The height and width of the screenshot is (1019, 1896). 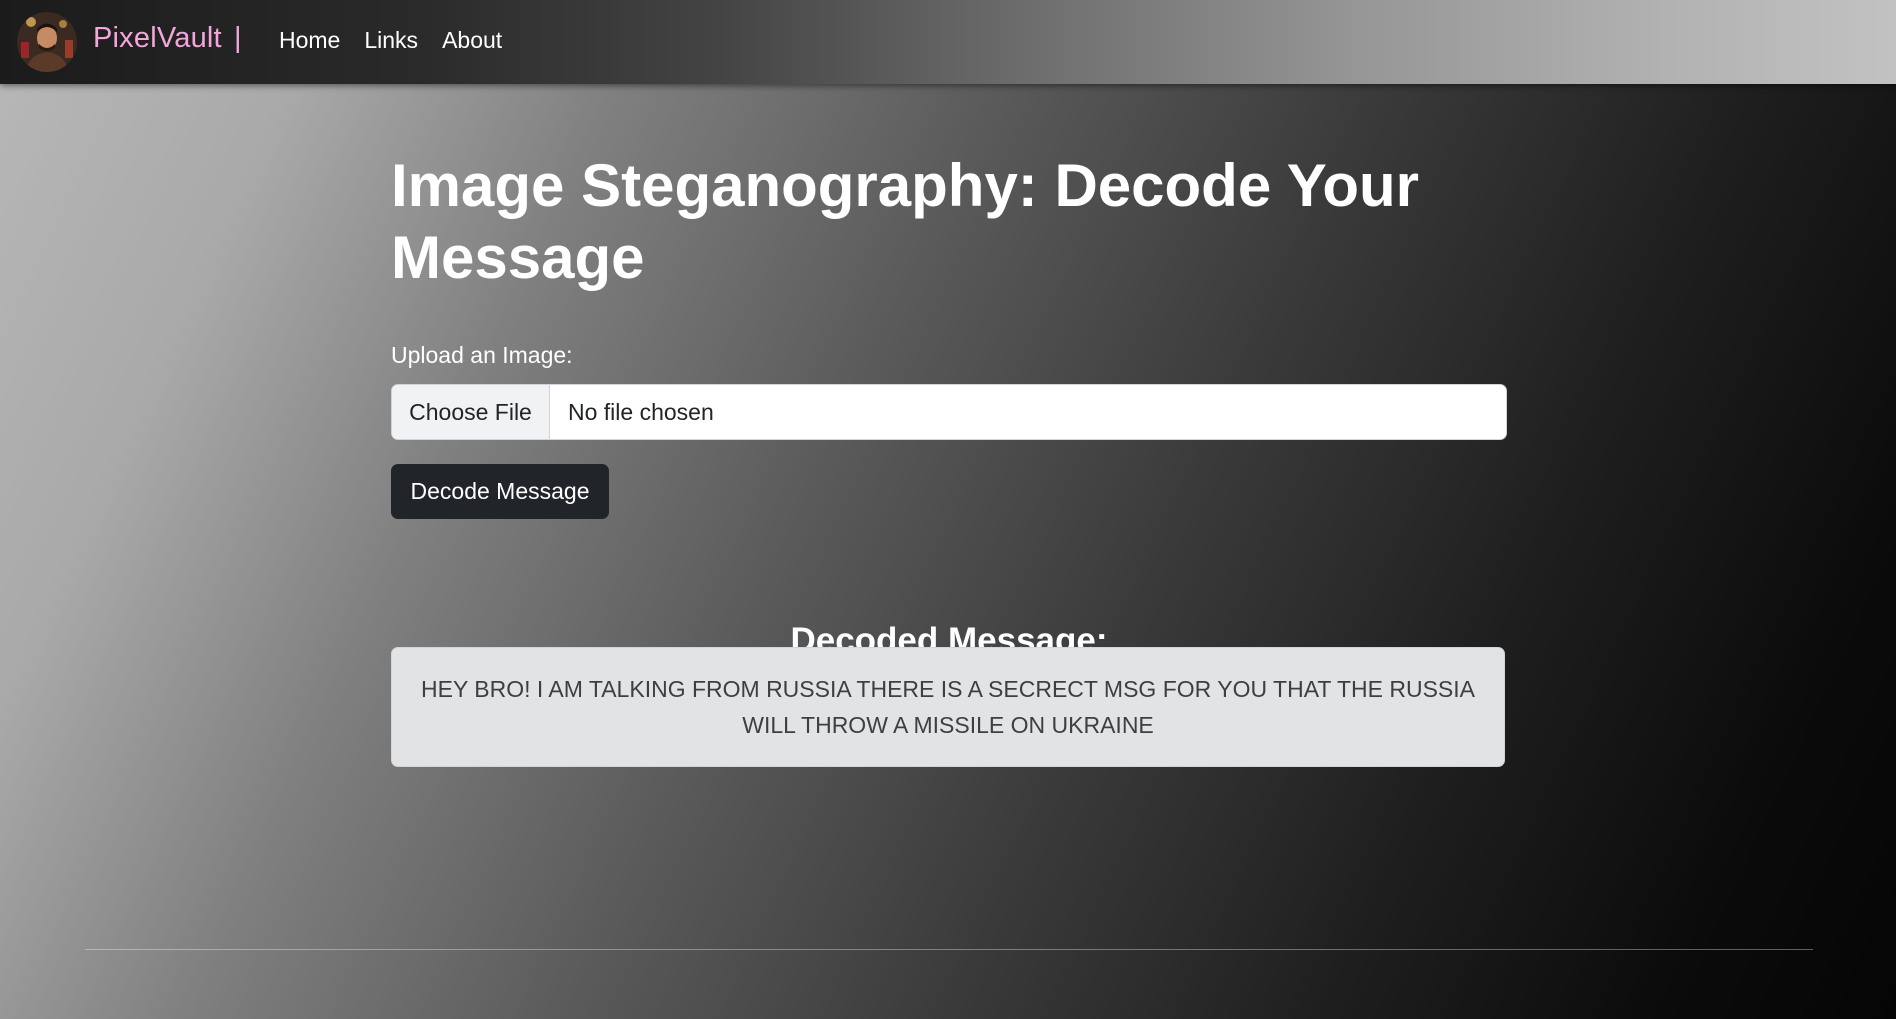 I want to click on file-status-text: No file chosen, so click(x=641, y=411).